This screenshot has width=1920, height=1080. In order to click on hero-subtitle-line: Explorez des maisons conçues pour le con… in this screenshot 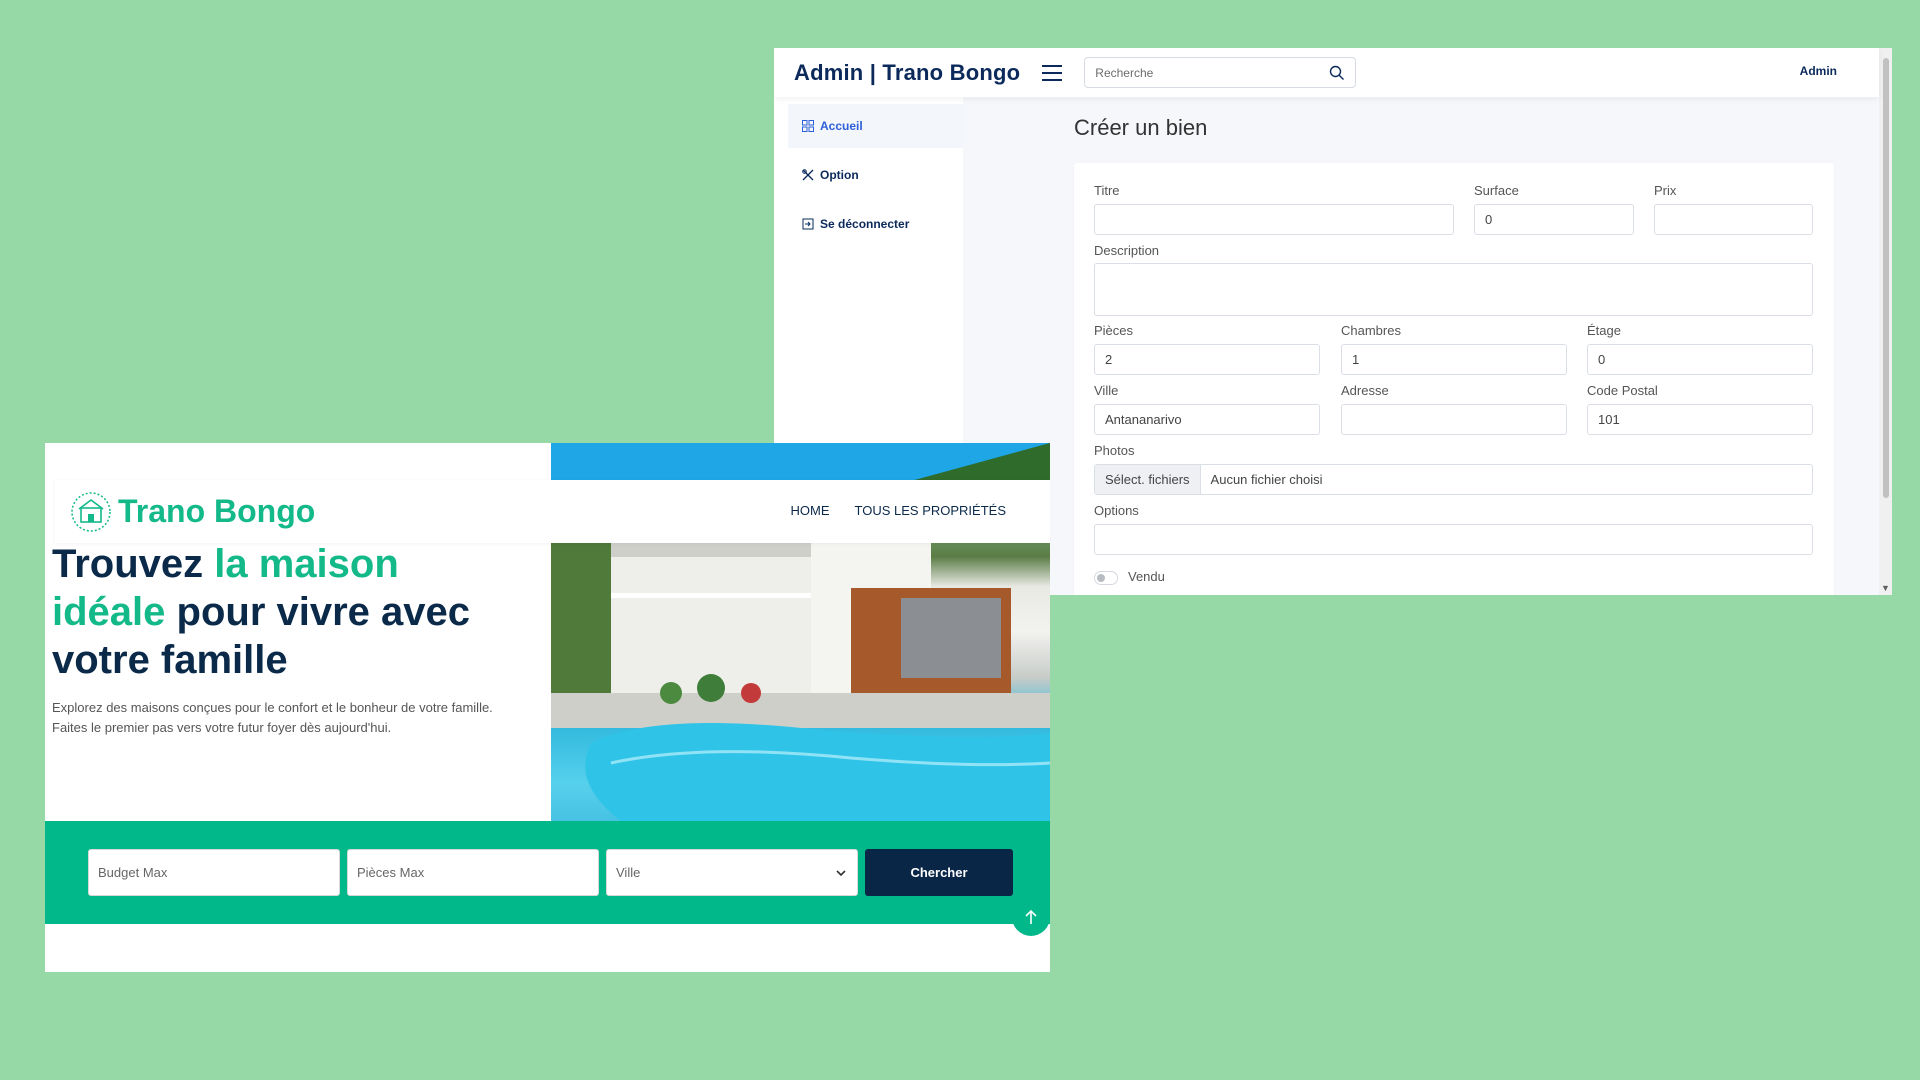, I will do `click(272, 707)`.